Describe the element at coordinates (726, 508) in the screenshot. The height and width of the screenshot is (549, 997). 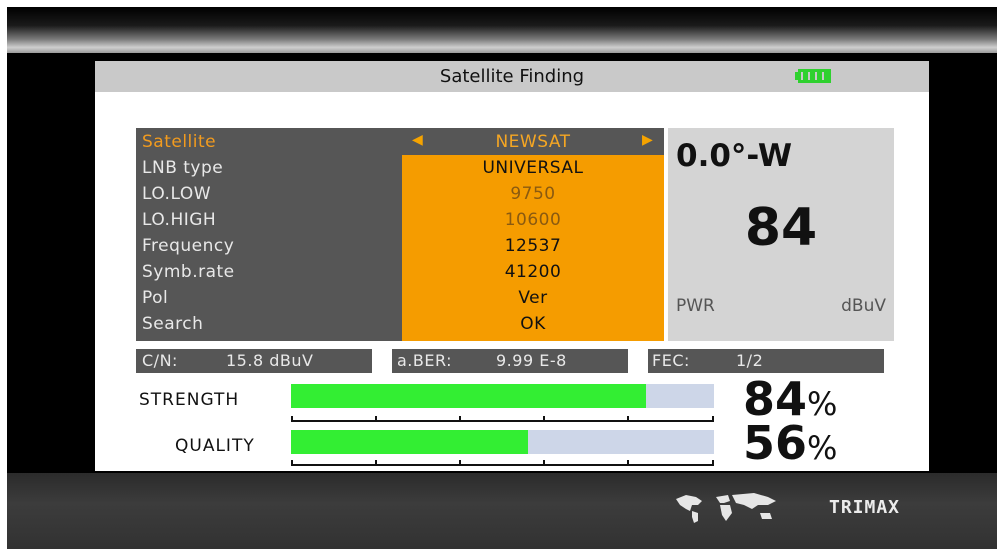
I see `world-map-icon` at that location.